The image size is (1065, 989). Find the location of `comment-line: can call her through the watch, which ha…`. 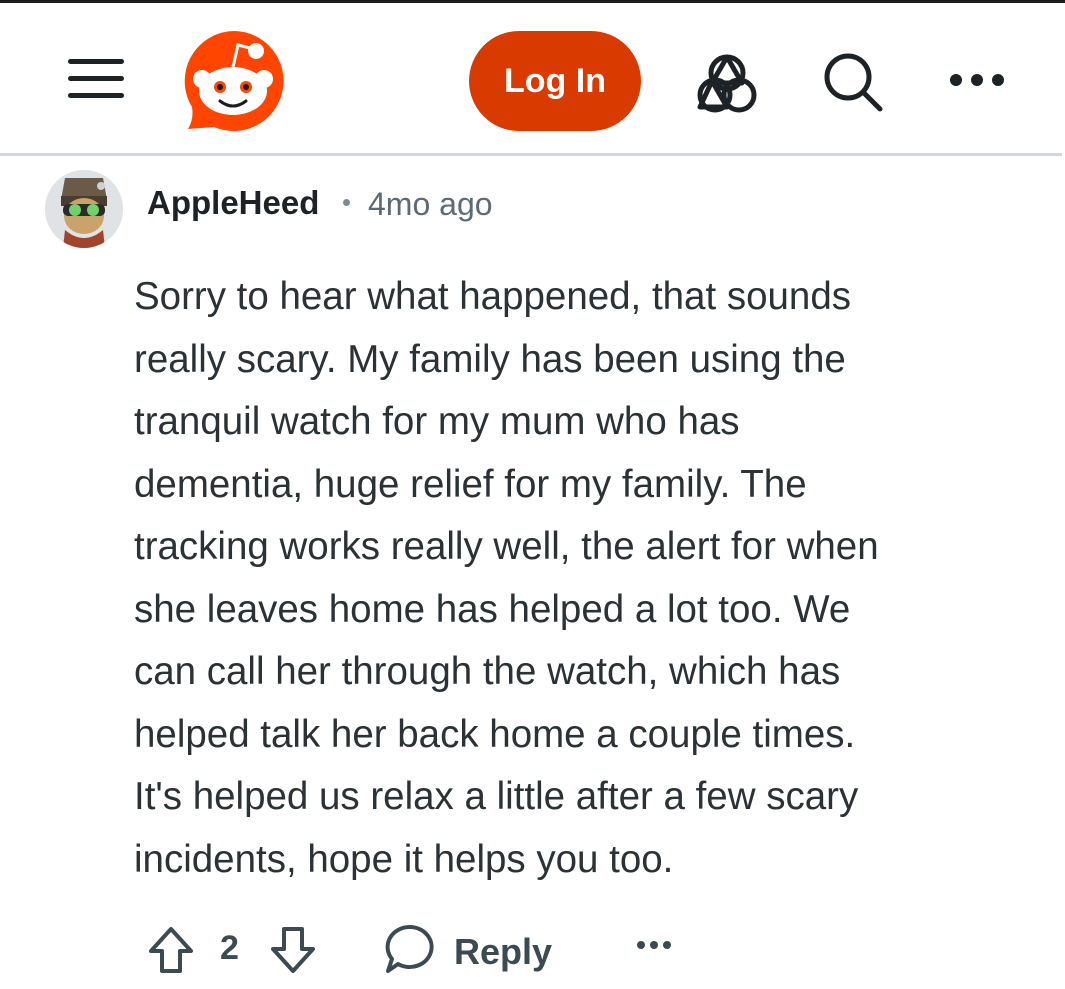

comment-line: can call her through the watch, which ha… is located at coordinates (487, 671).